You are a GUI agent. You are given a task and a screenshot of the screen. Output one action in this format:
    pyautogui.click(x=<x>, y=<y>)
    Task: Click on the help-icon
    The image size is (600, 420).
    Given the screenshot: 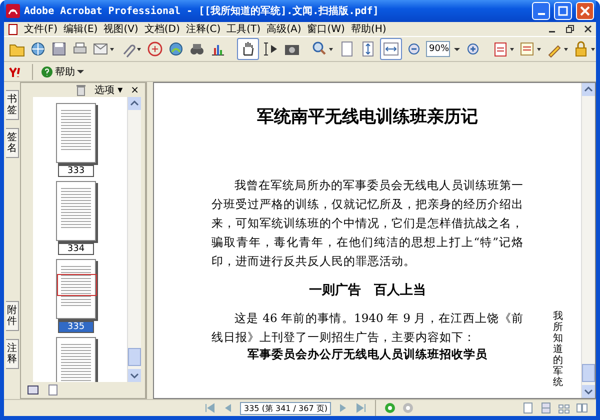 What is the action you would take?
    pyautogui.click(x=47, y=72)
    